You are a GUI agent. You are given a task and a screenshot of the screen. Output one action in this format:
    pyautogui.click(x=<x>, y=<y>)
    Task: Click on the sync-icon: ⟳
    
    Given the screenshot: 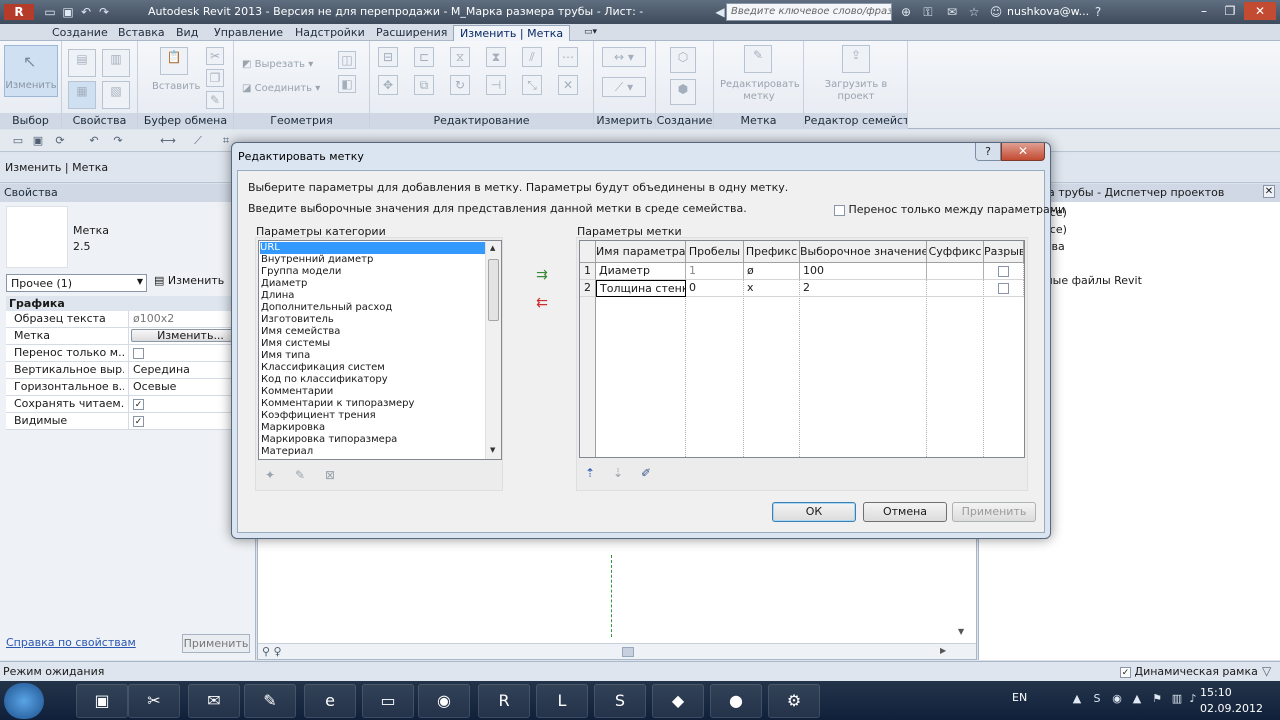 What is the action you would take?
    pyautogui.click(x=60, y=141)
    